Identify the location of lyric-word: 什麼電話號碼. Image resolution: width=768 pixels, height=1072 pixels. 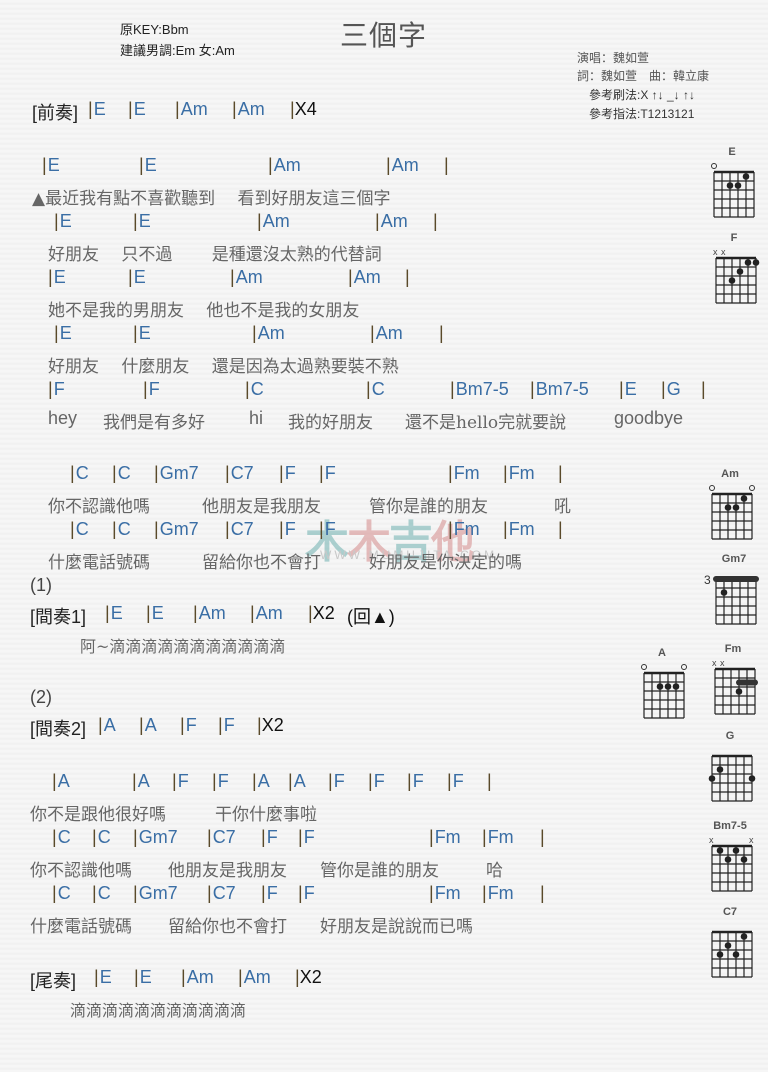
(99, 563).